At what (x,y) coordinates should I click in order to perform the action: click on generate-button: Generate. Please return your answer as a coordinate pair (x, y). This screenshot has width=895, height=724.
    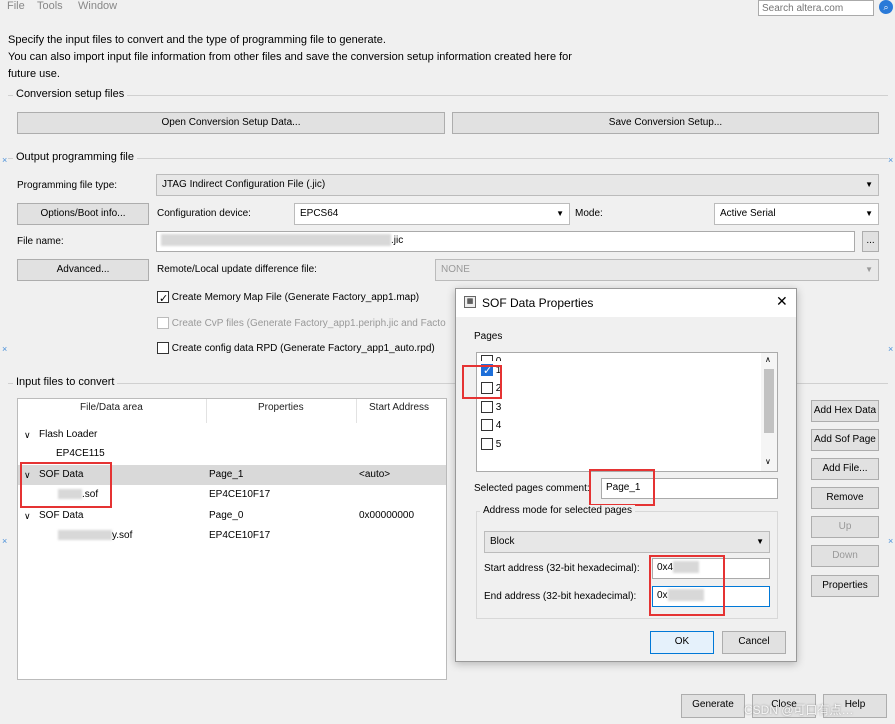
    Looking at the image, I should click on (713, 706).